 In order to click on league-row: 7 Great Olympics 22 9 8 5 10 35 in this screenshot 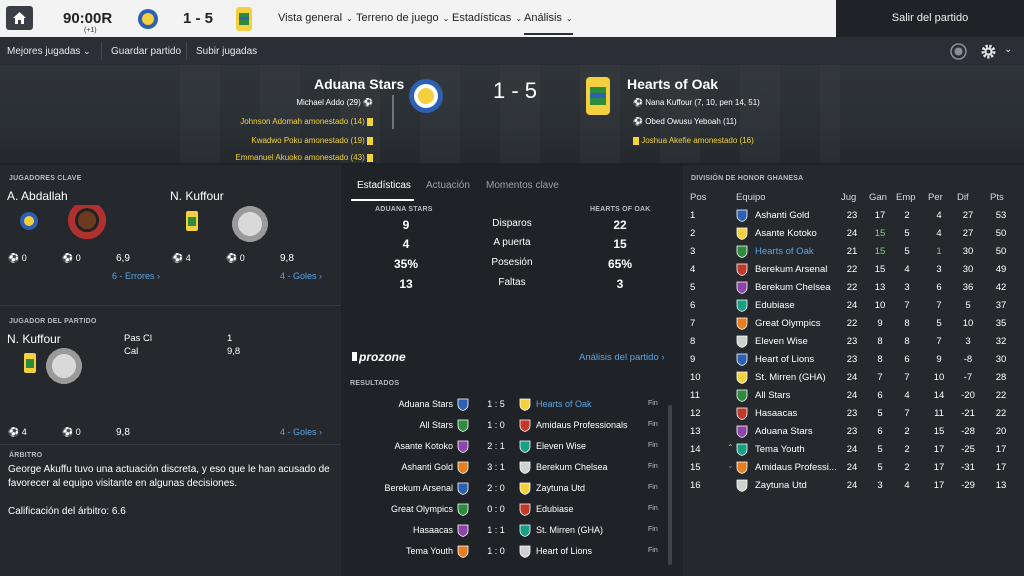, I will do `click(853, 323)`.